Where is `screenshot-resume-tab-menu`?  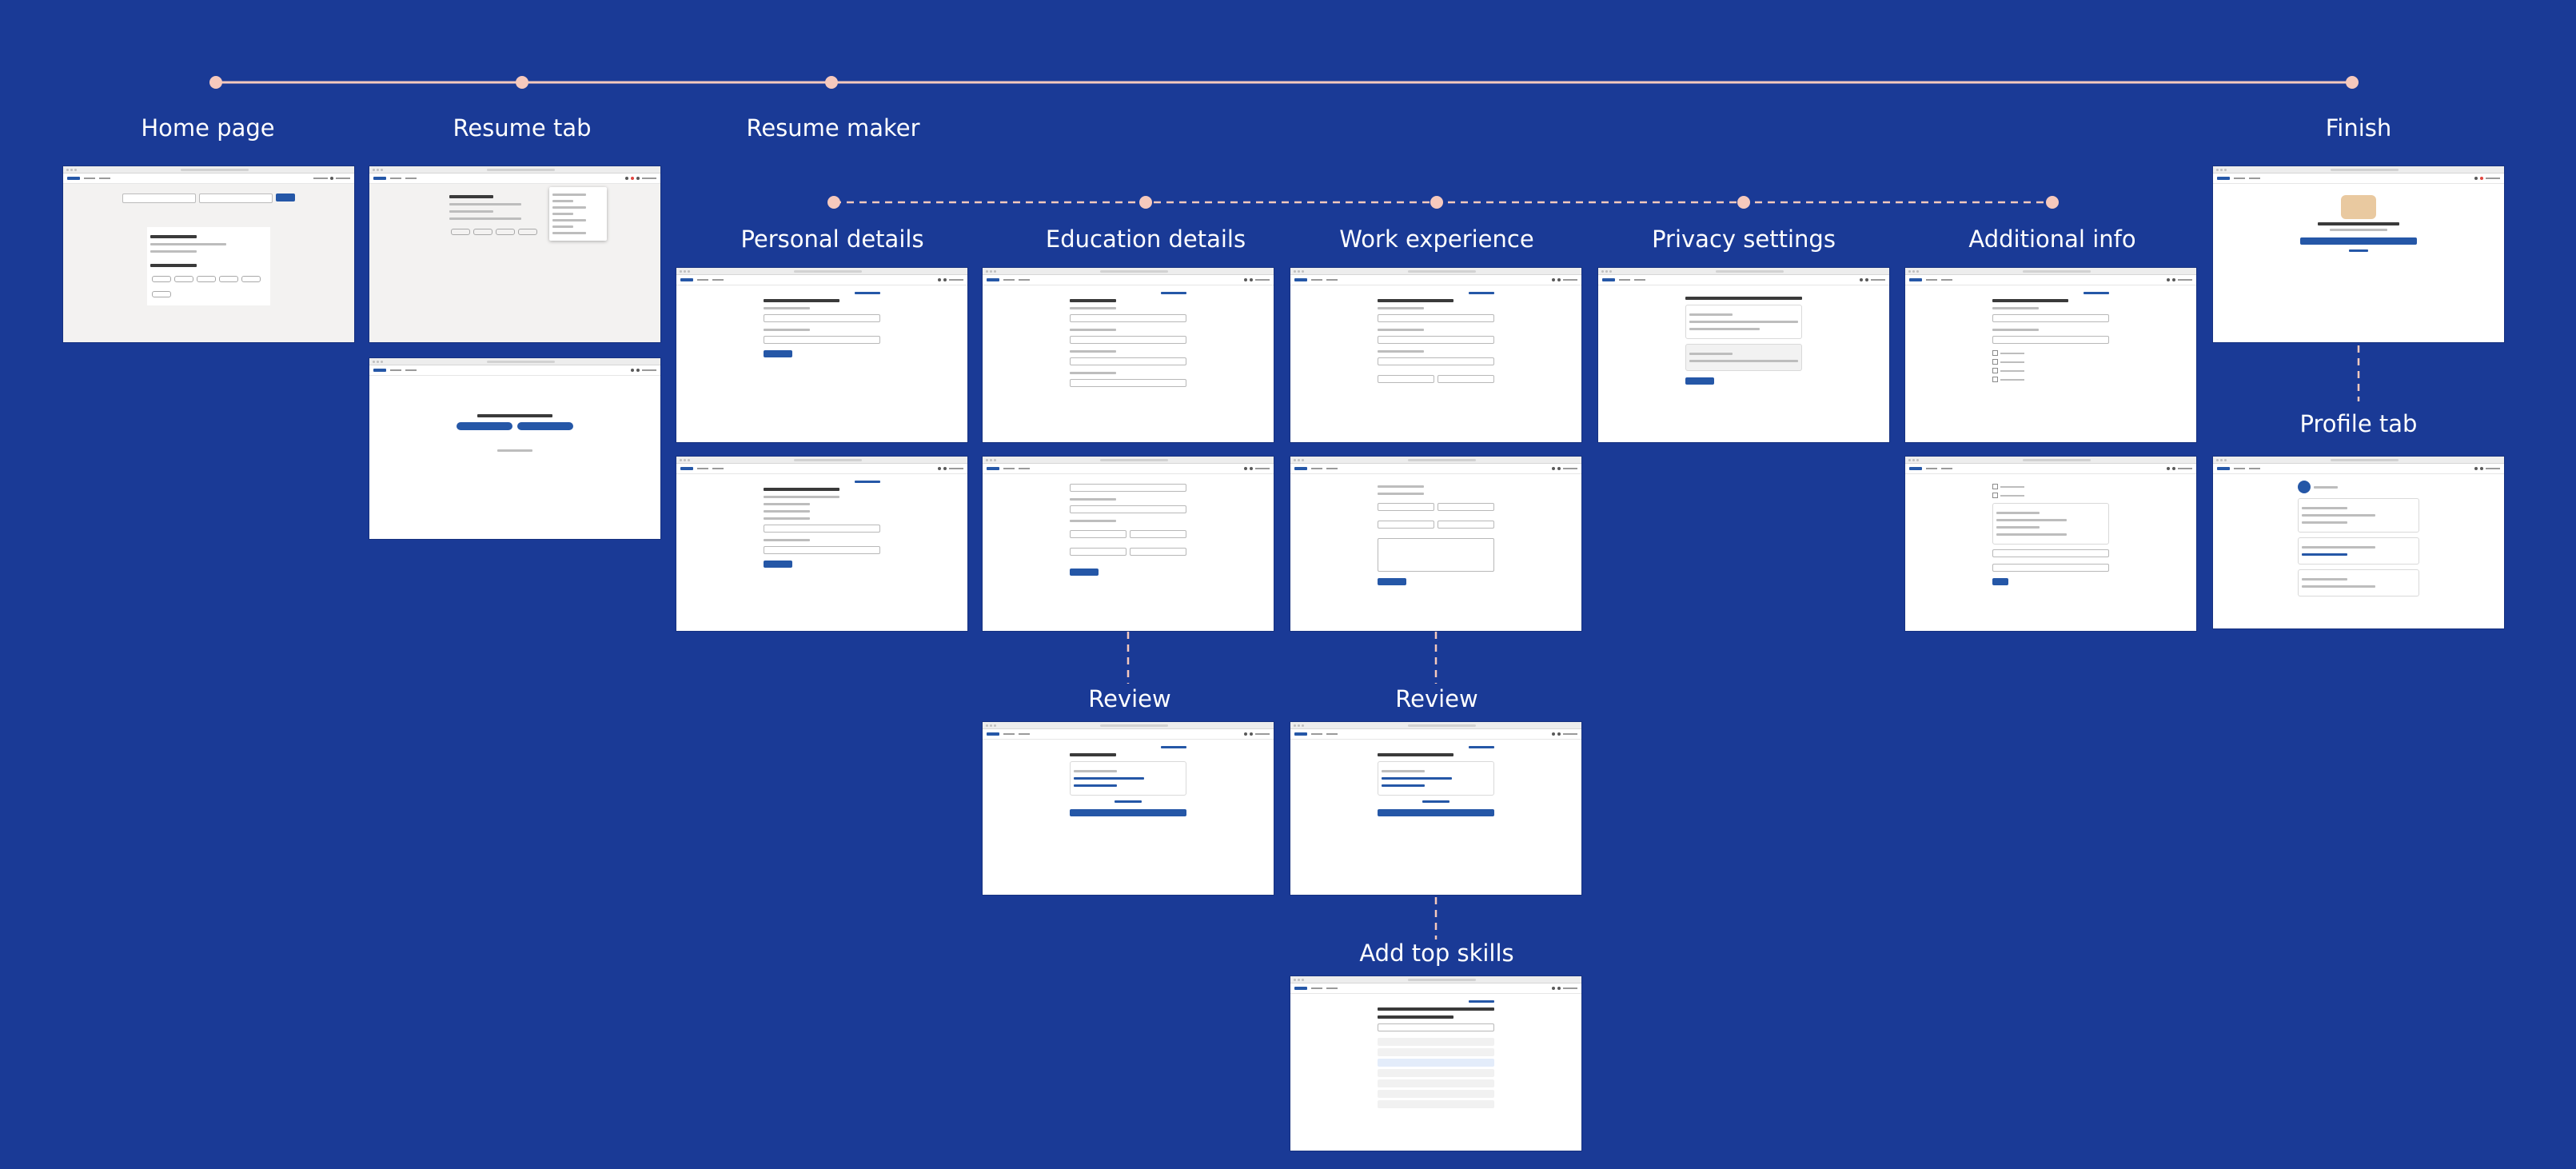
screenshot-resume-tab-menu is located at coordinates (514, 254).